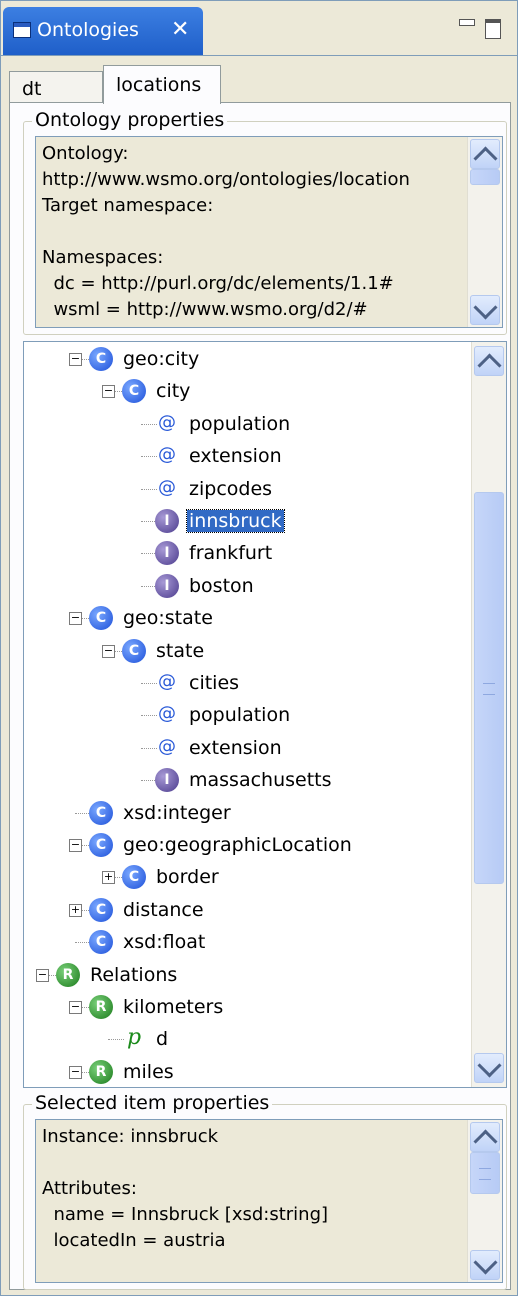  What do you see at coordinates (244, 976) in the screenshot?
I see `tree-node: − R Relations` at bounding box center [244, 976].